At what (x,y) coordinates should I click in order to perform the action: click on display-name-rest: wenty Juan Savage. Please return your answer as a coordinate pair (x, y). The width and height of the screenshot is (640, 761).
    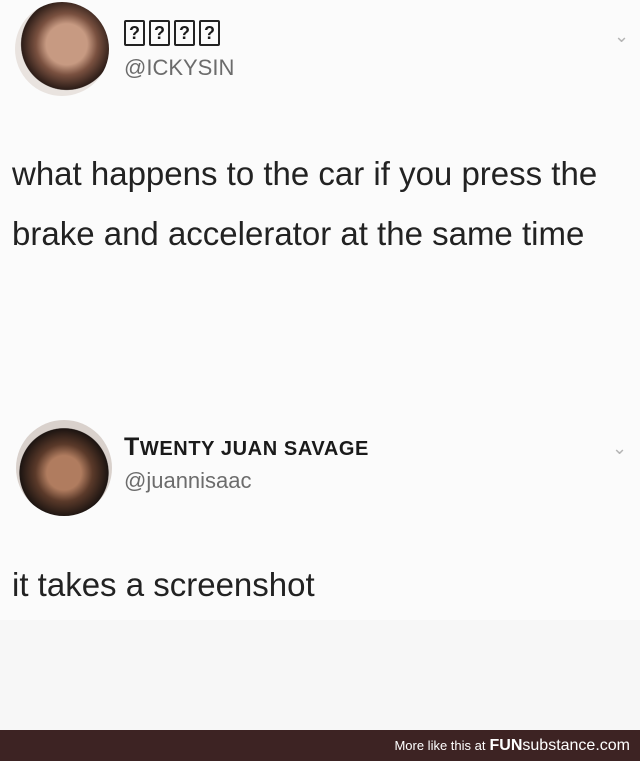
    Looking at the image, I should click on (254, 449).